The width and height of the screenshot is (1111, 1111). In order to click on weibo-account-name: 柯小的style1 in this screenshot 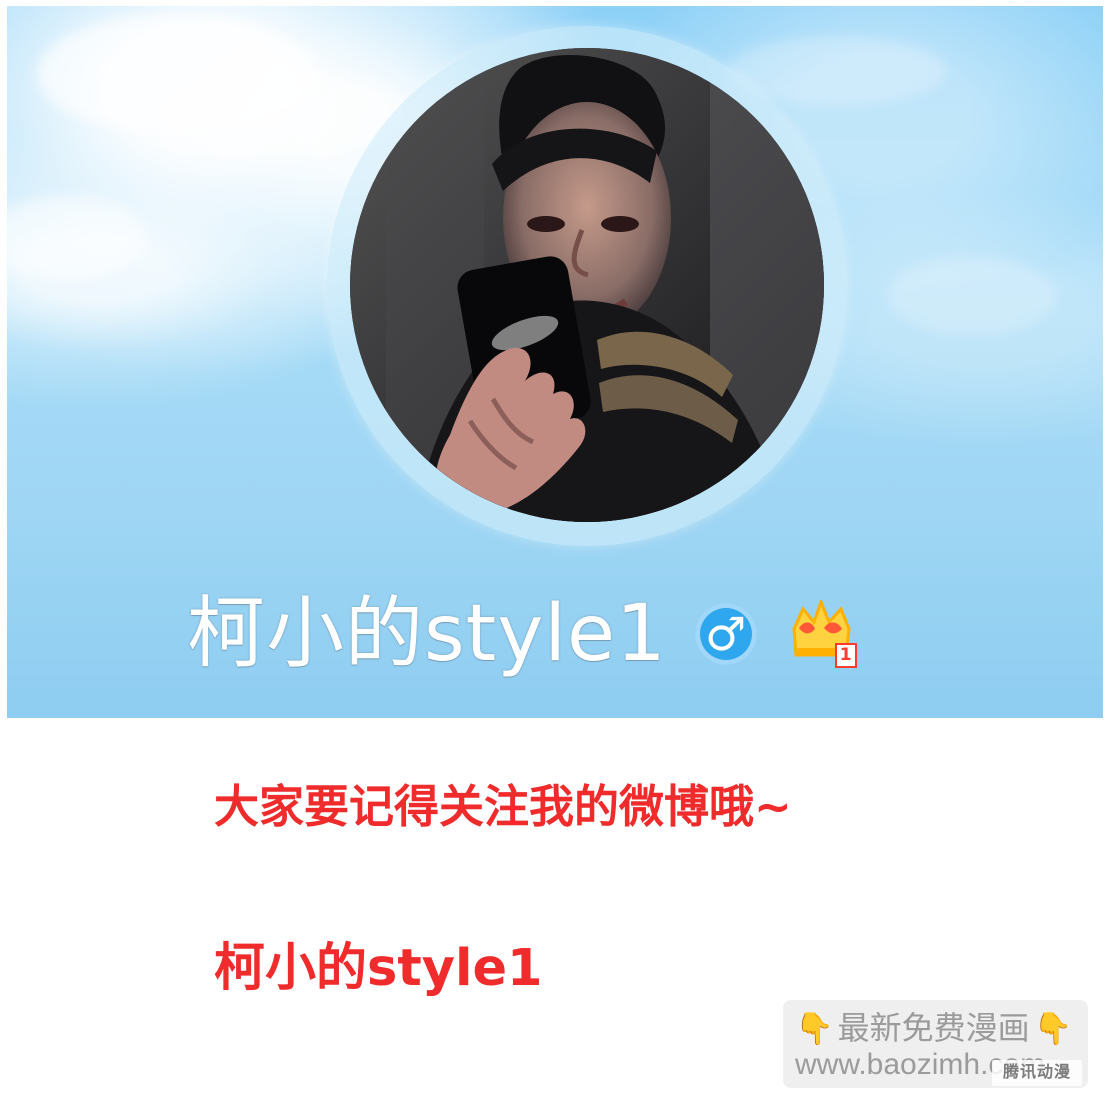, I will do `click(378, 968)`.